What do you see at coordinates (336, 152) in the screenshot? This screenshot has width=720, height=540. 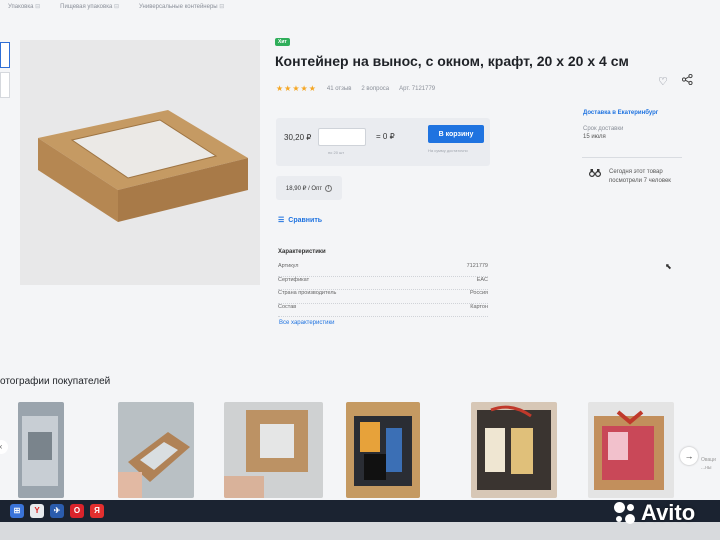 I see `quantity-hint: по 20 шт` at bounding box center [336, 152].